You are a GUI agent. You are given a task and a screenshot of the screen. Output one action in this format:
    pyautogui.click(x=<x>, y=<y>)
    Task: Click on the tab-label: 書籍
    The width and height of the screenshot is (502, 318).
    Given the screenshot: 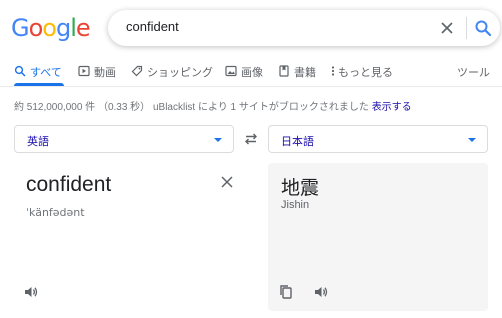 What is the action you would take?
    pyautogui.click(x=305, y=73)
    